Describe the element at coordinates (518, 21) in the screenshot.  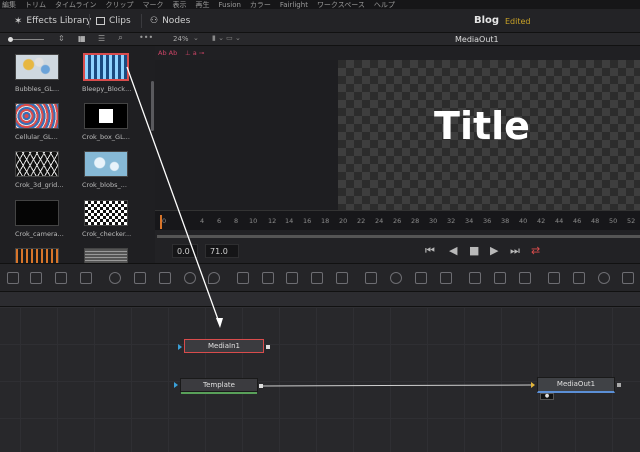
I see `edit-status: Edited` at that location.